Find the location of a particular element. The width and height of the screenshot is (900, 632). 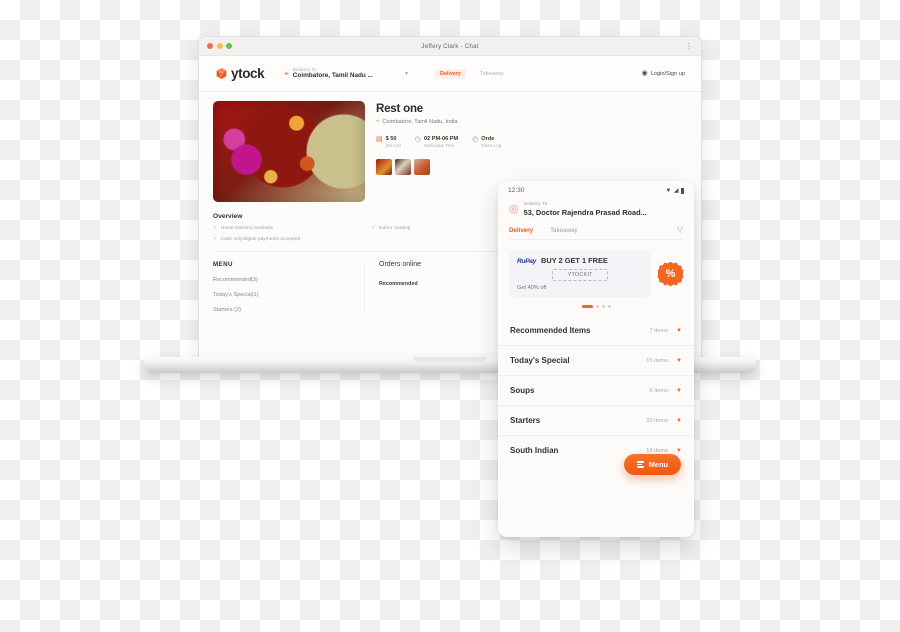

price-tag-icon: ▤ is located at coordinates (379, 139).